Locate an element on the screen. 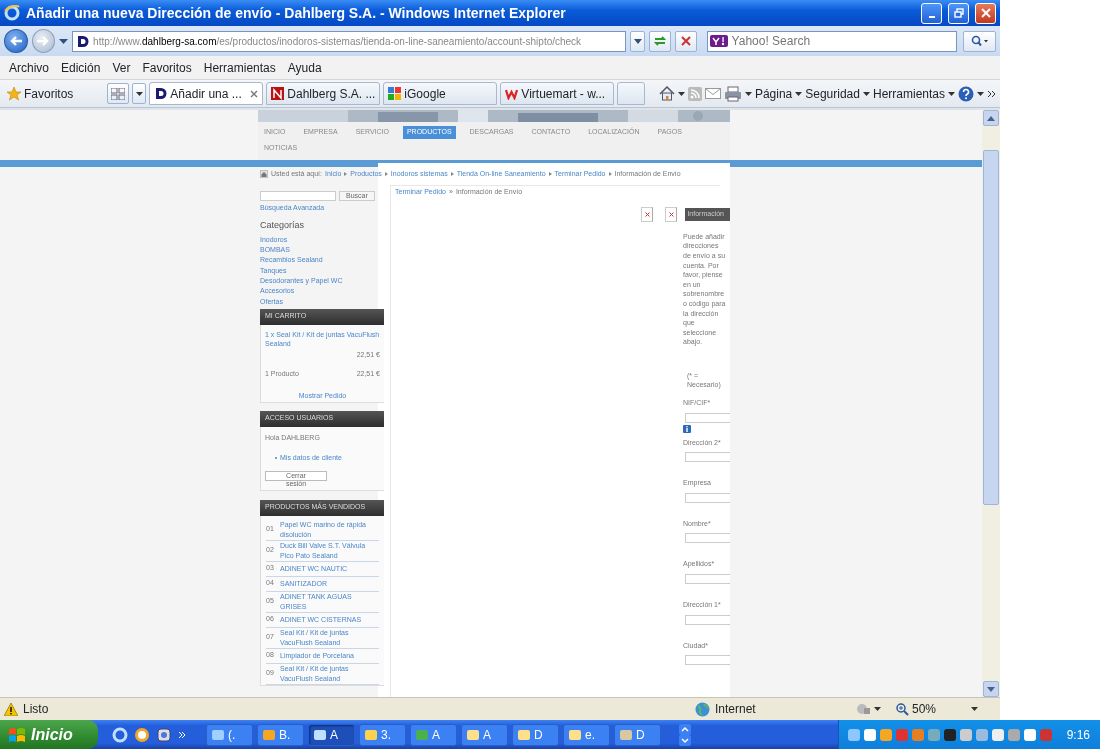 This screenshot has width=1100, height=749. down-arrow-icon is located at coordinates (991, 689).